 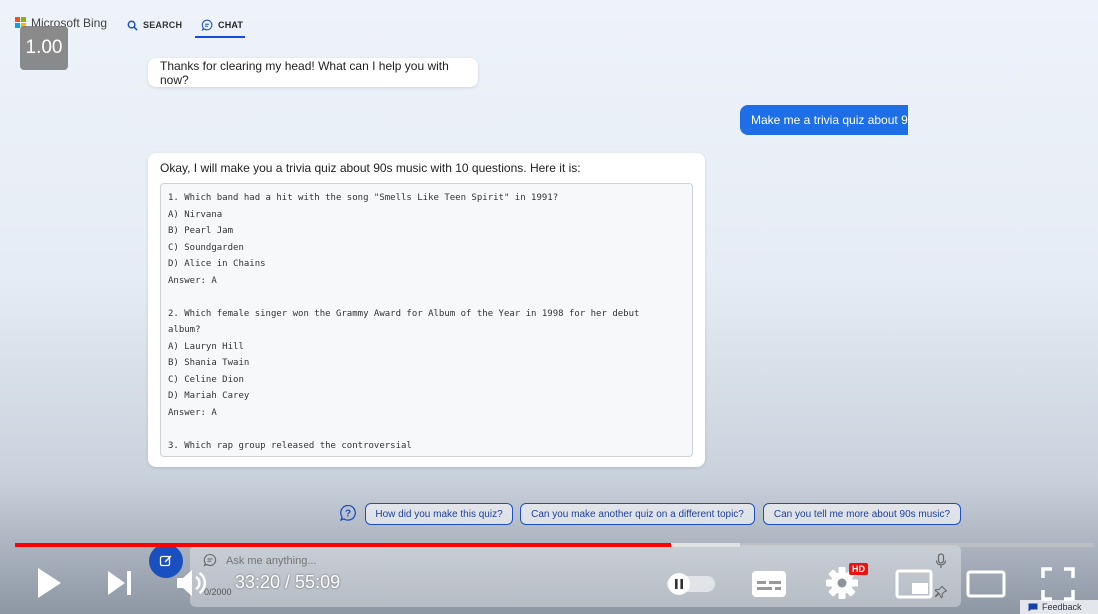 What do you see at coordinates (914, 584) in the screenshot?
I see `miniplayer-button` at bounding box center [914, 584].